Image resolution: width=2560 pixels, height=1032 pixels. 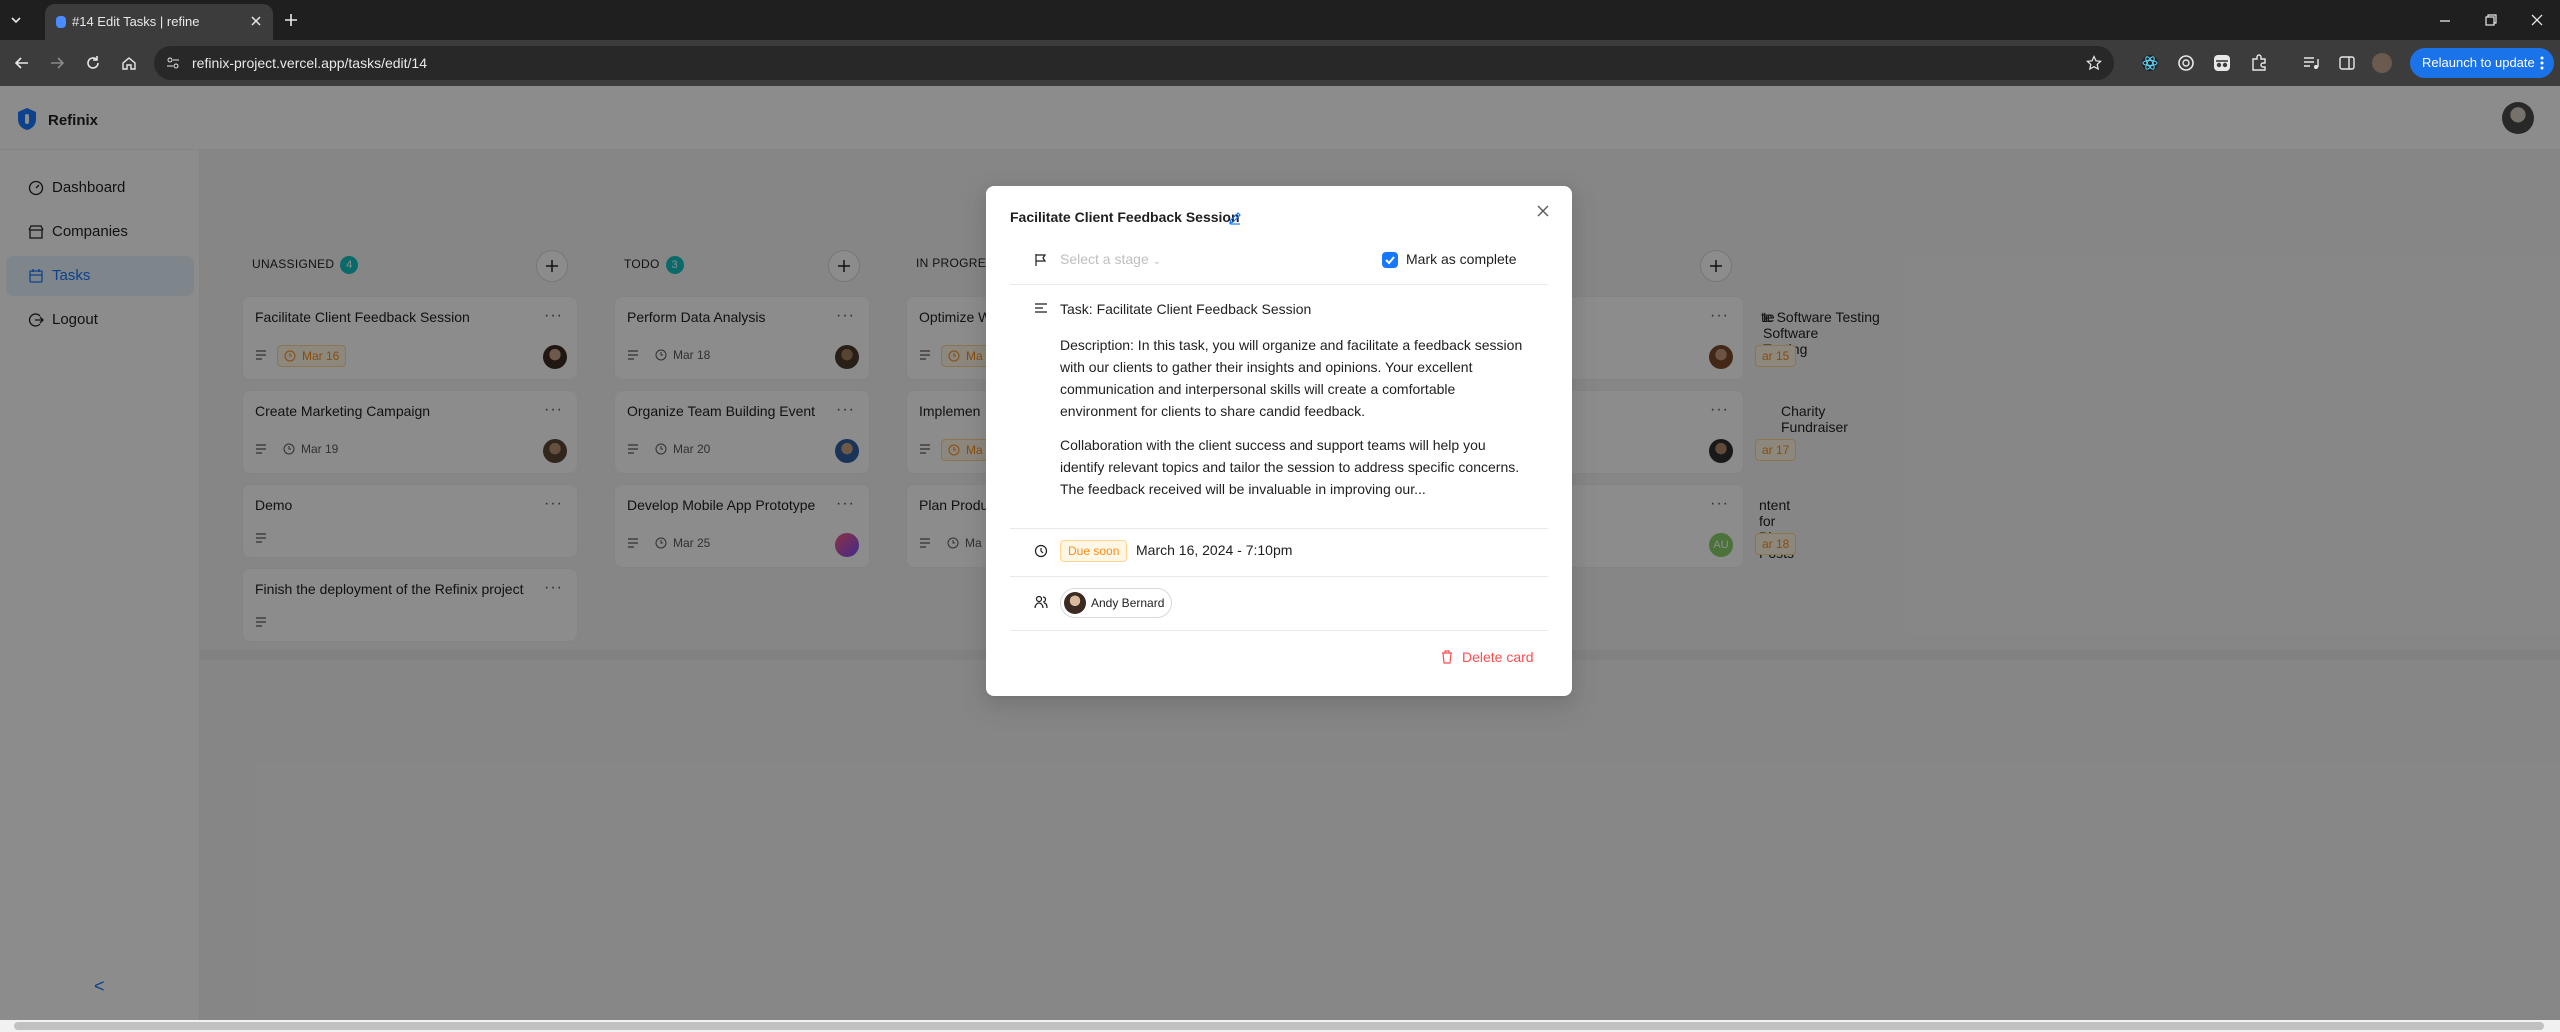 What do you see at coordinates (1461, 259) in the screenshot?
I see `mark-complete-label: Mark as complete` at bounding box center [1461, 259].